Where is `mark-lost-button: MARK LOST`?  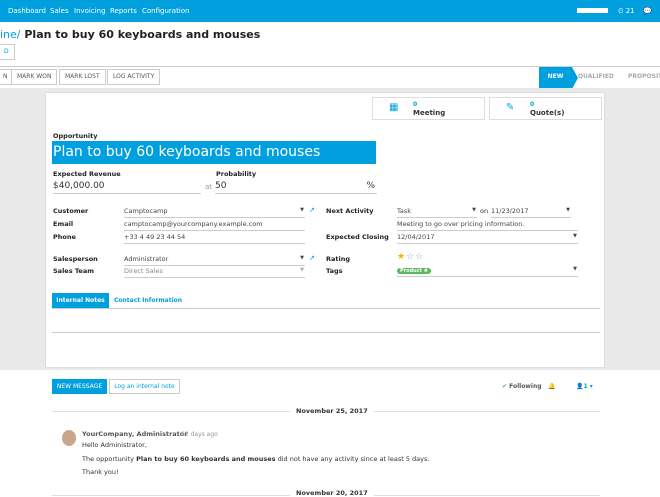
mark-lost-button: MARK LOST is located at coordinates (82, 77).